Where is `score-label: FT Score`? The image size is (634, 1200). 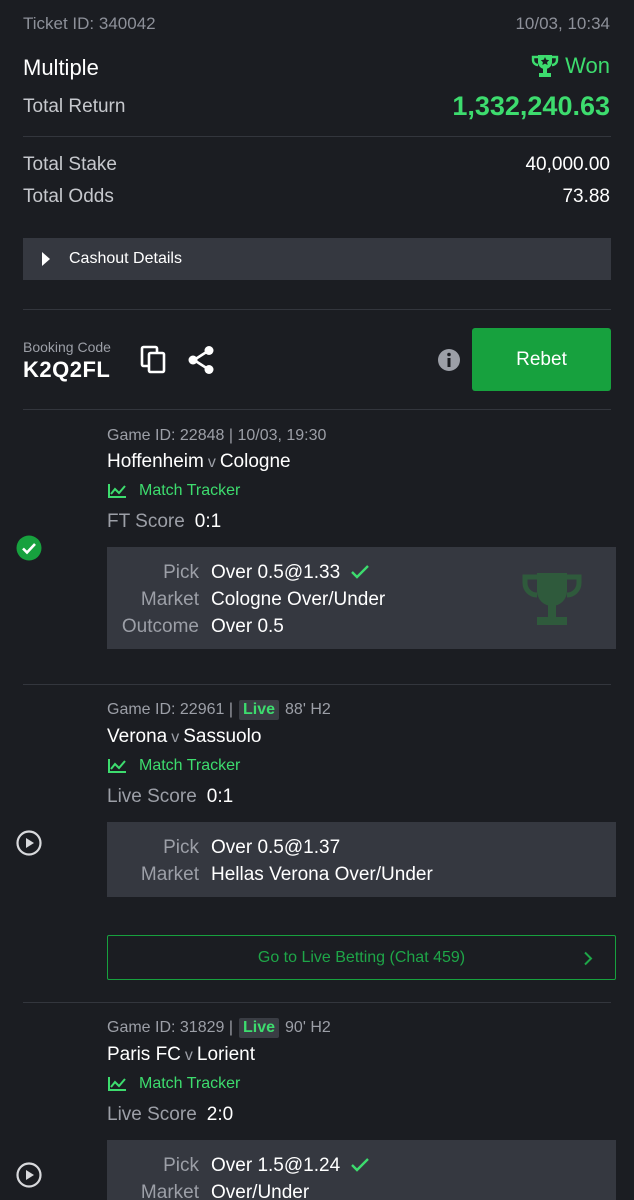
score-label: FT Score is located at coordinates (146, 521).